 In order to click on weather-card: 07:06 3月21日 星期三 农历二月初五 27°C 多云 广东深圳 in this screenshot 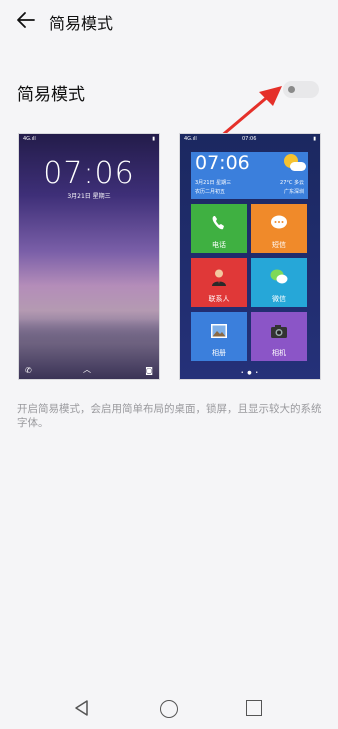, I will do `click(249, 175)`.